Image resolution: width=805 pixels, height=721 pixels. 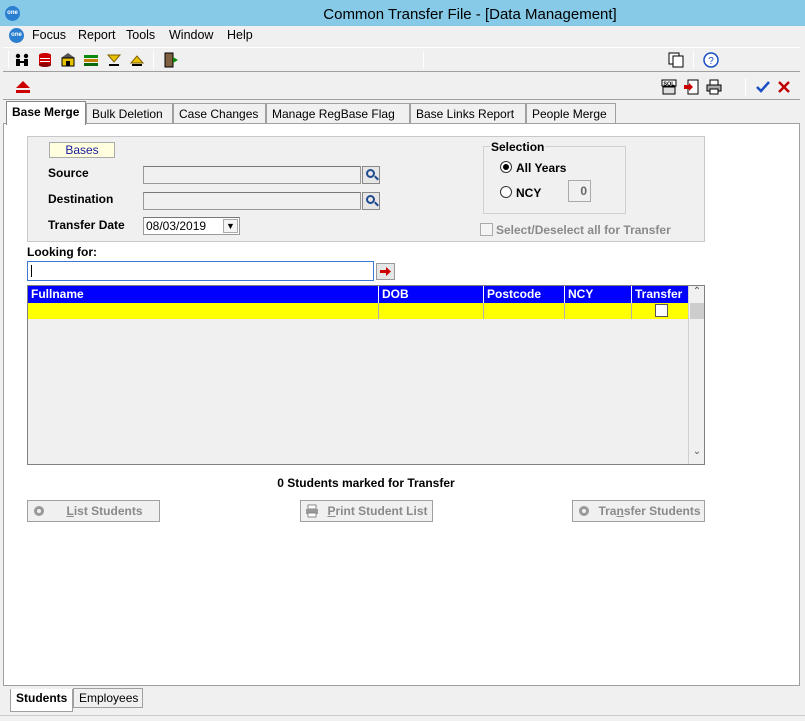 What do you see at coordinates (176, 226) in the screenshot?
I see `transfer-date-value: 08/03/2019` at bounding box center [176, 226].